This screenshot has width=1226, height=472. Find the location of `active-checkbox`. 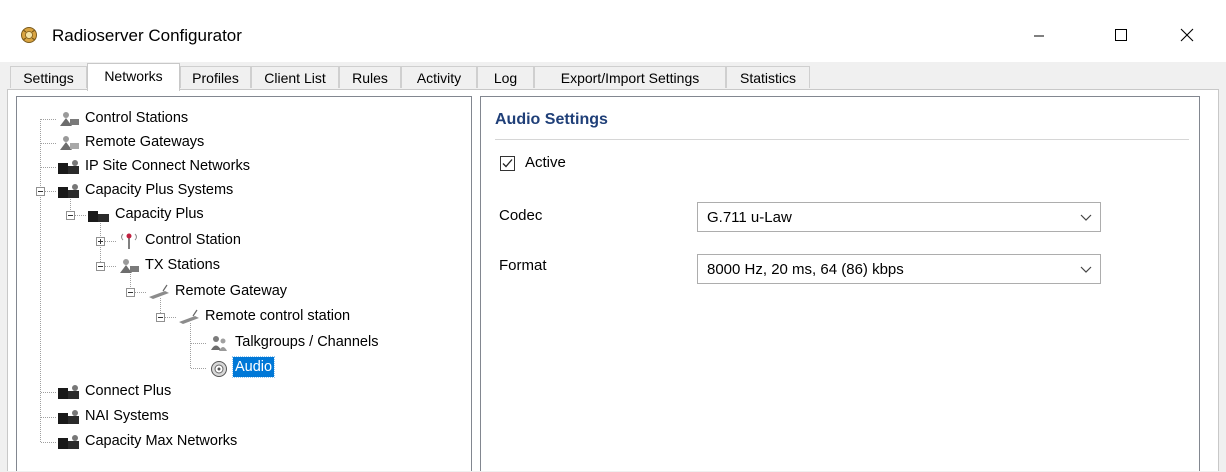

active-checkbox is located at coordinates (507, 163).